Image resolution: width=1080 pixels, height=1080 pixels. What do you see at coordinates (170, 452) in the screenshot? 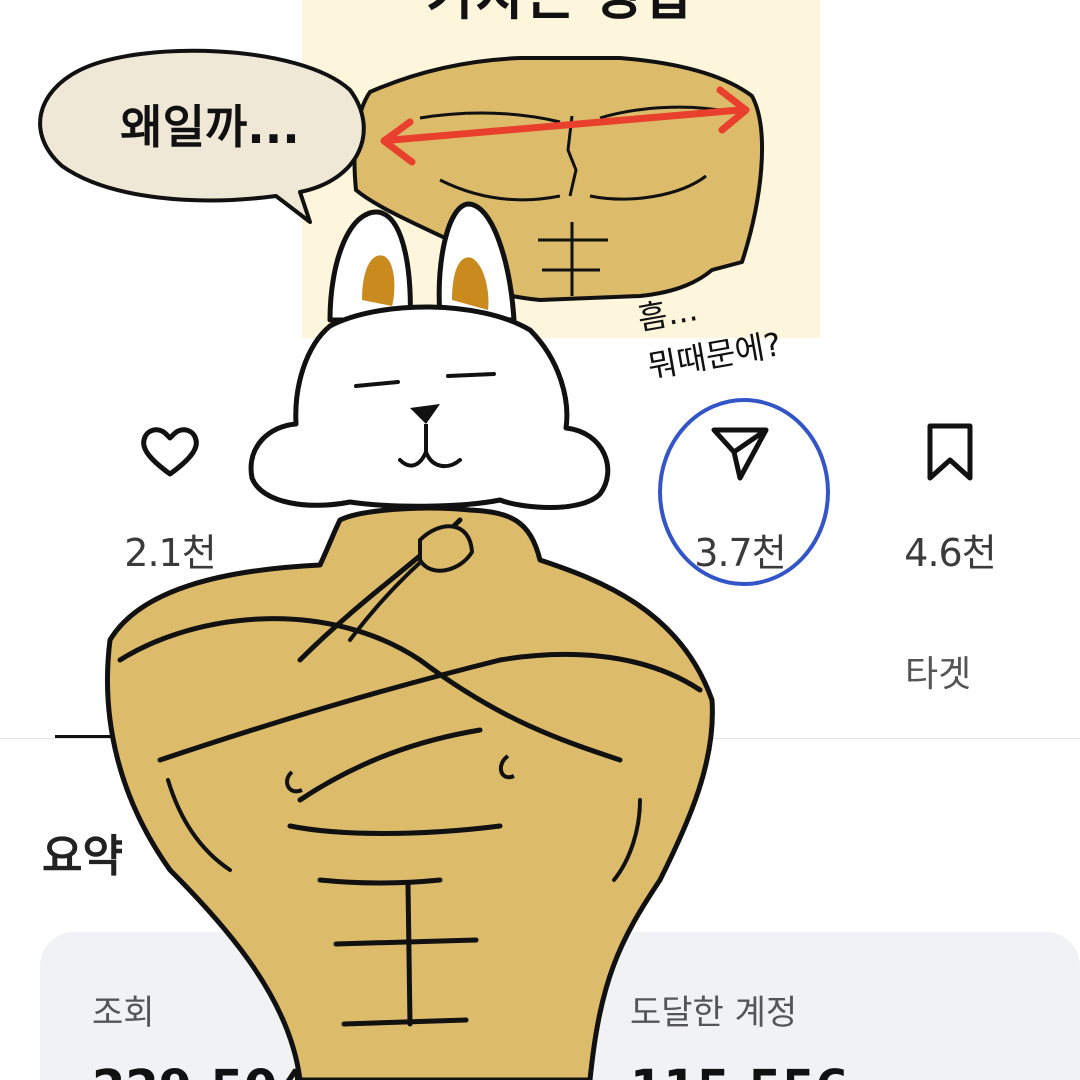
I see `heart-icon` at bounding box center [170, 452].